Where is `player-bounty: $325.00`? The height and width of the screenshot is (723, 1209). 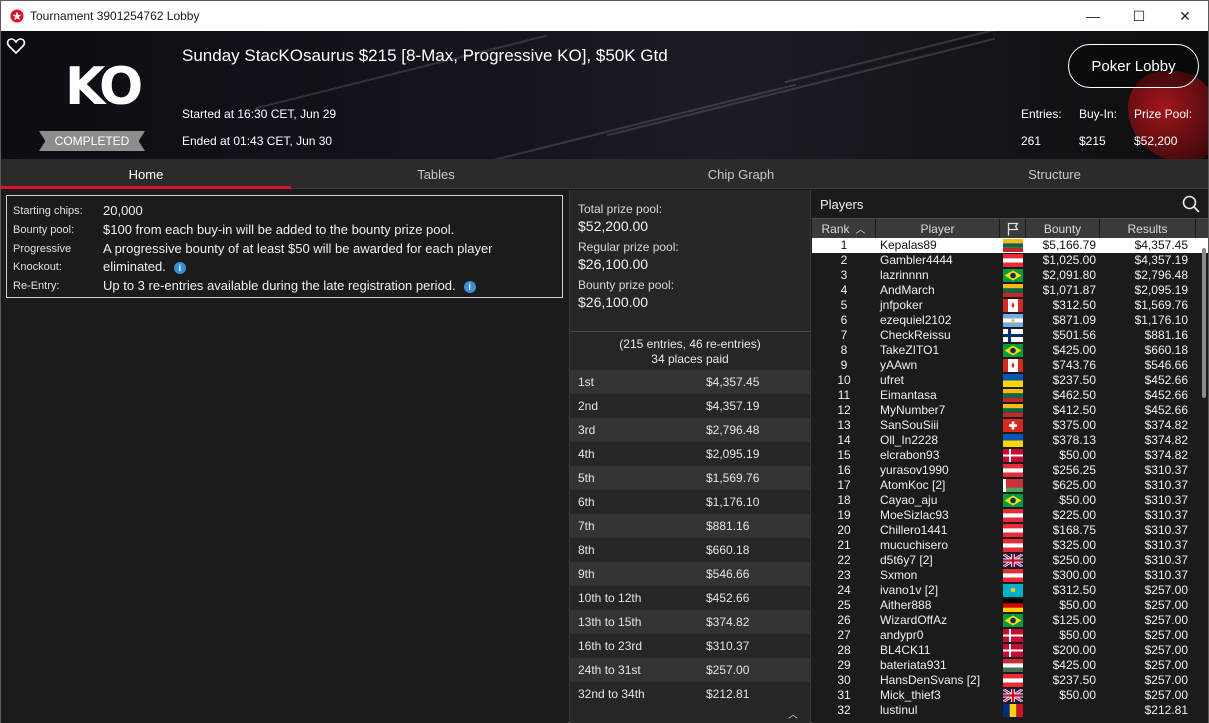
player-bounty: $325.00 is located at coordinates (1074, 545).